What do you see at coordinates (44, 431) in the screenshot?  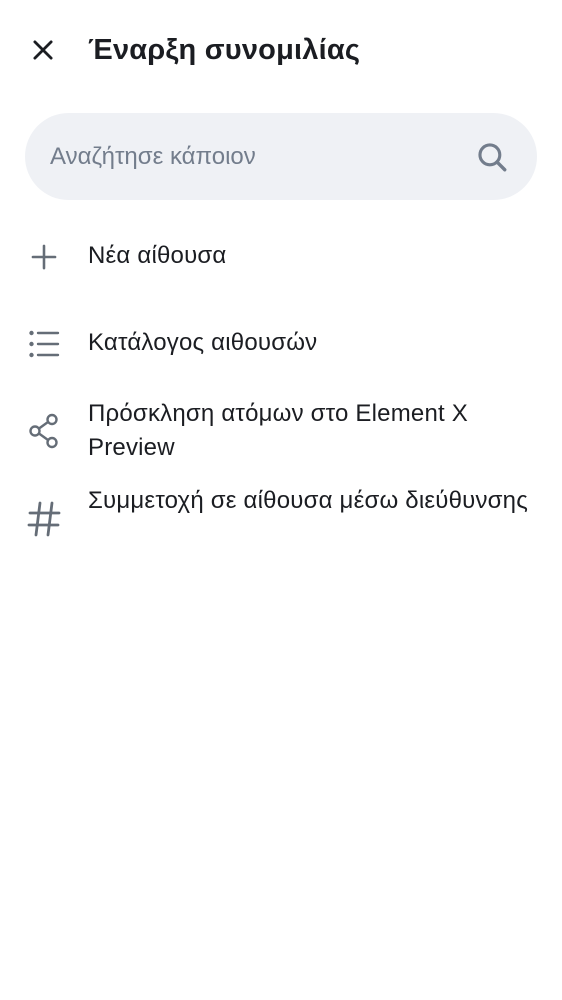 I see `share-icon` at bounding box center [44, 431].